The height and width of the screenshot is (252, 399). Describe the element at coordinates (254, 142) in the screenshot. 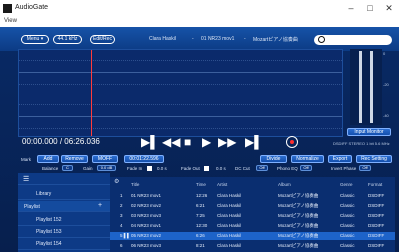

I see `next-track-icon: ▶▌` at that location.